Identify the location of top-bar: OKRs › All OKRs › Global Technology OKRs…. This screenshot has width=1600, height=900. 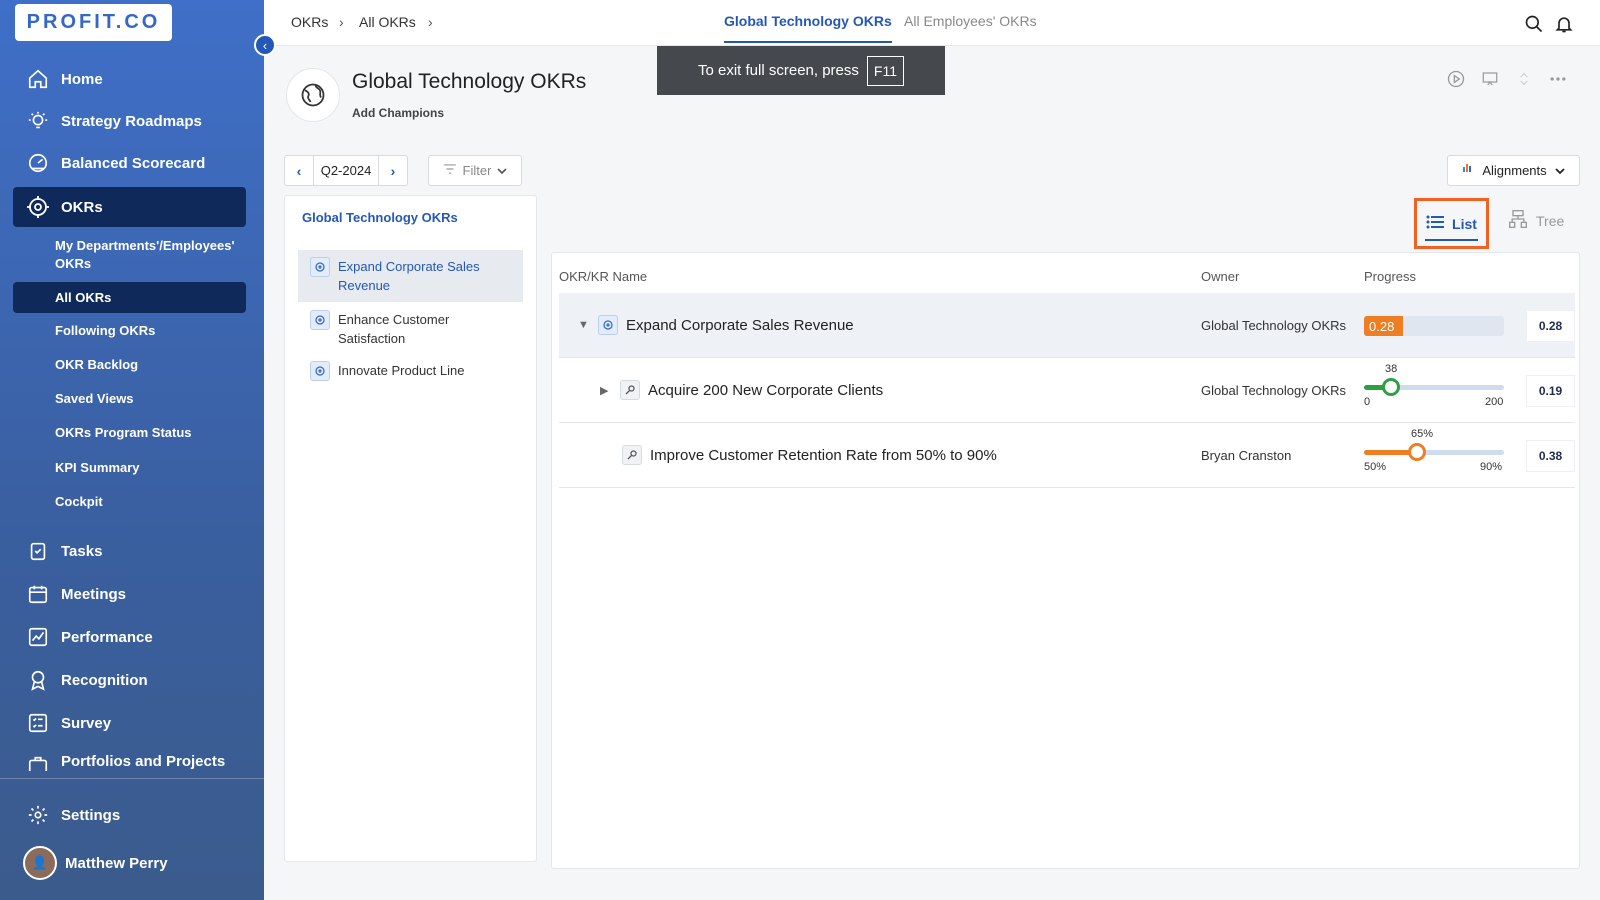
(932, 23).